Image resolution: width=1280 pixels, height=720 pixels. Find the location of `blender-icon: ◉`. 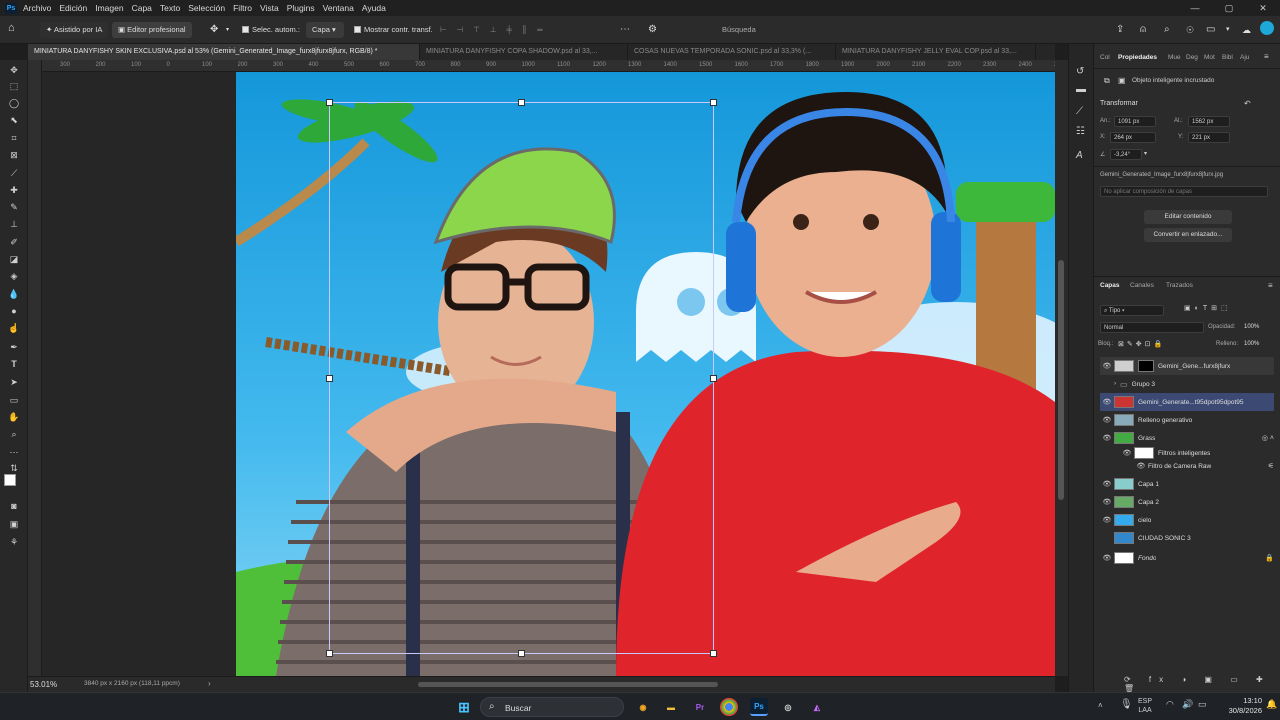

blender-icon: ◉ is located at coordinates (643, 707).